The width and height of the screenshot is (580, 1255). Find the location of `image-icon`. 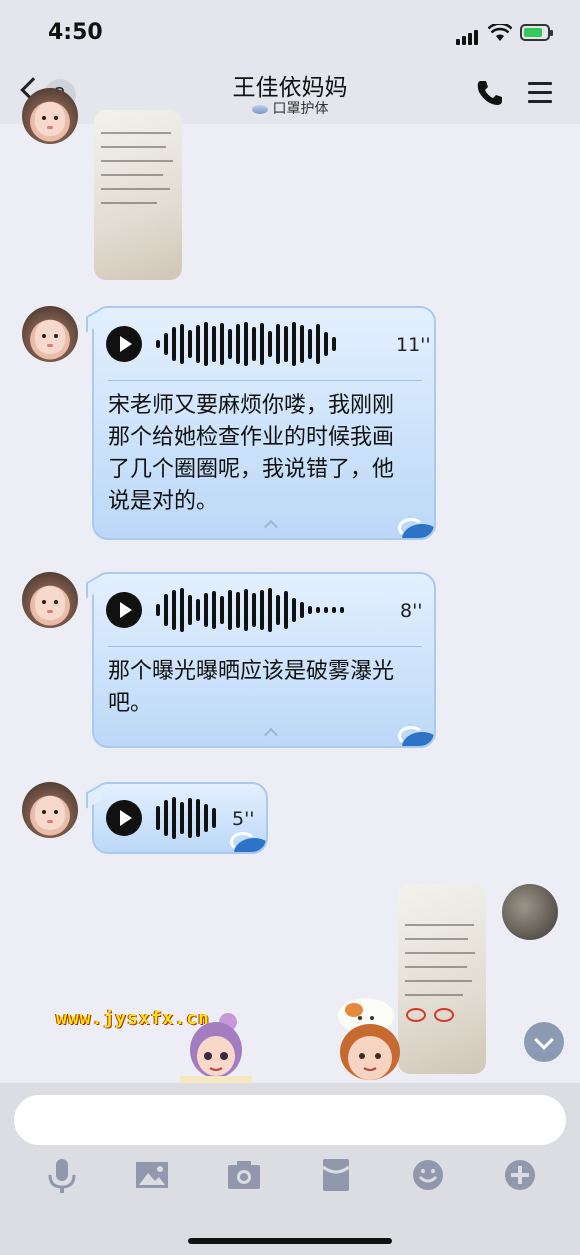

image-icon is located at coordinates (152, 1175).